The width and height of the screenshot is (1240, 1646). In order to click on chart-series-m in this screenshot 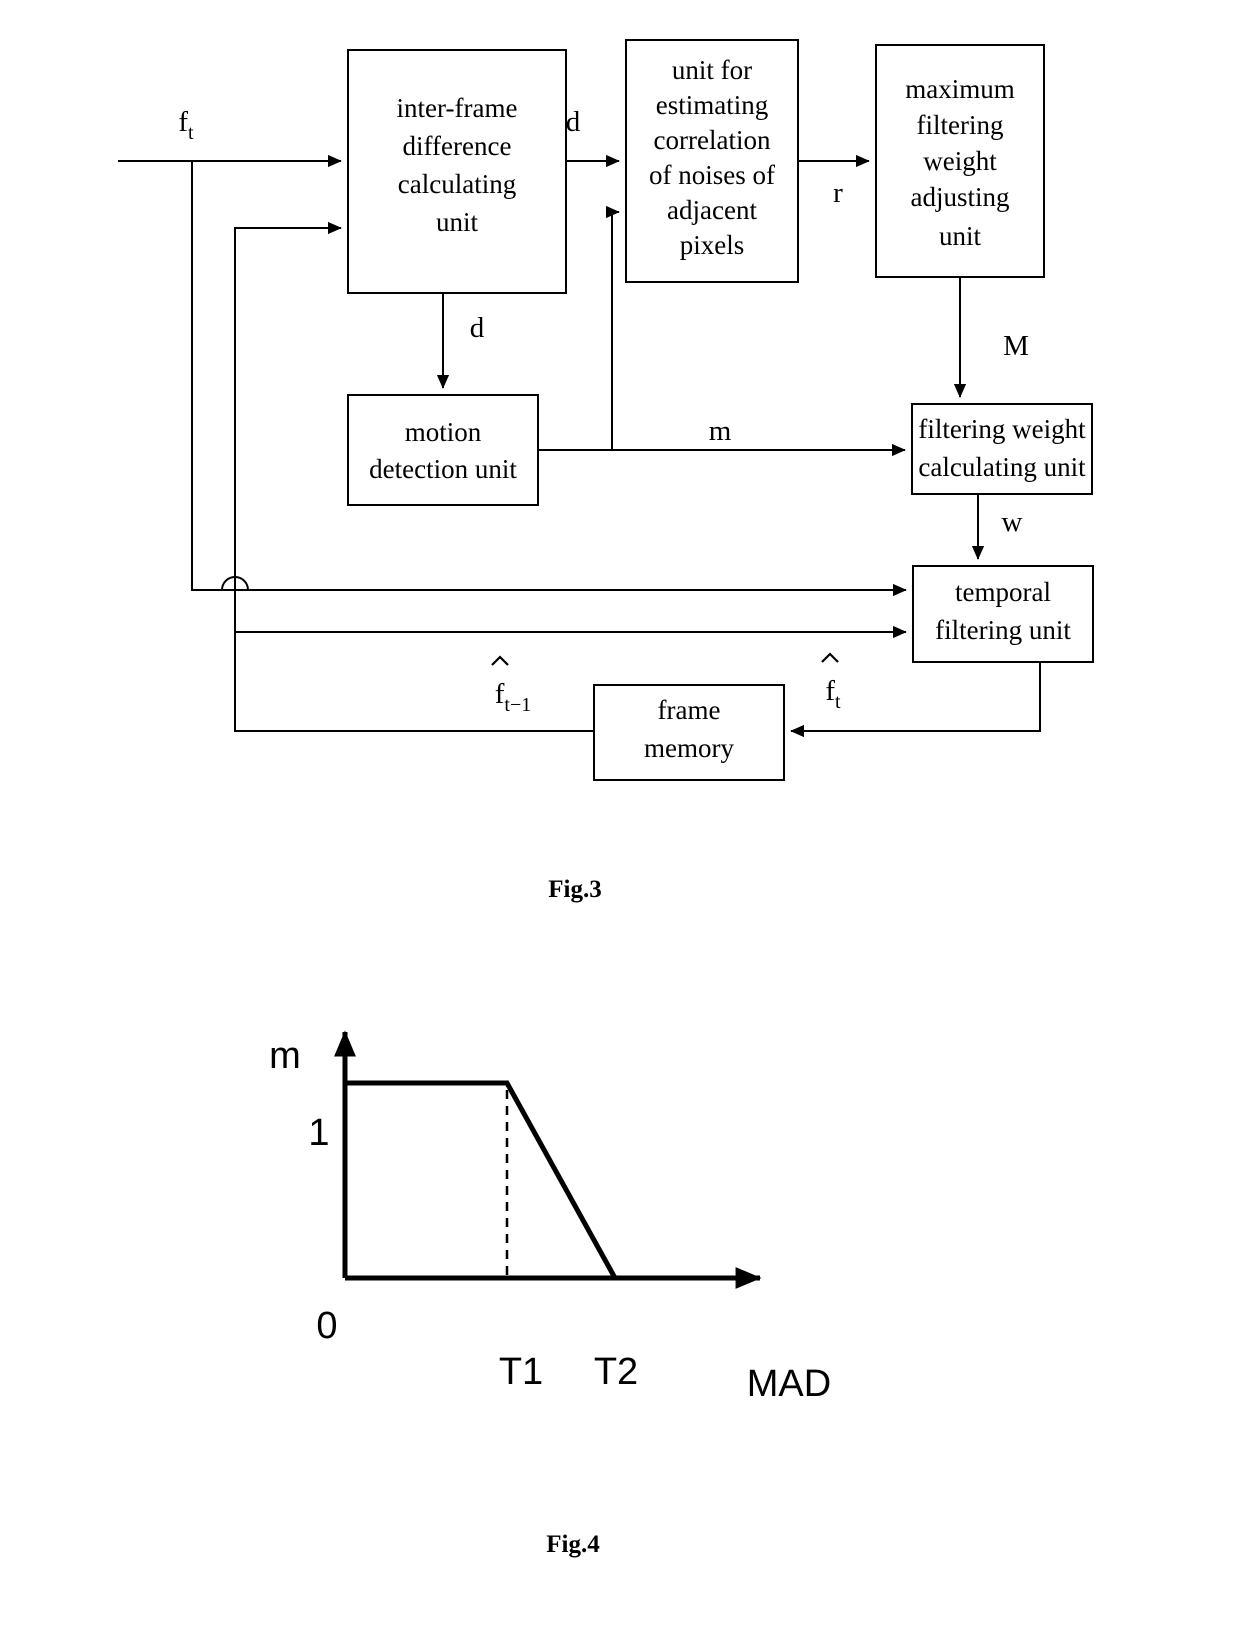, I will do `click(481, 1180)`.